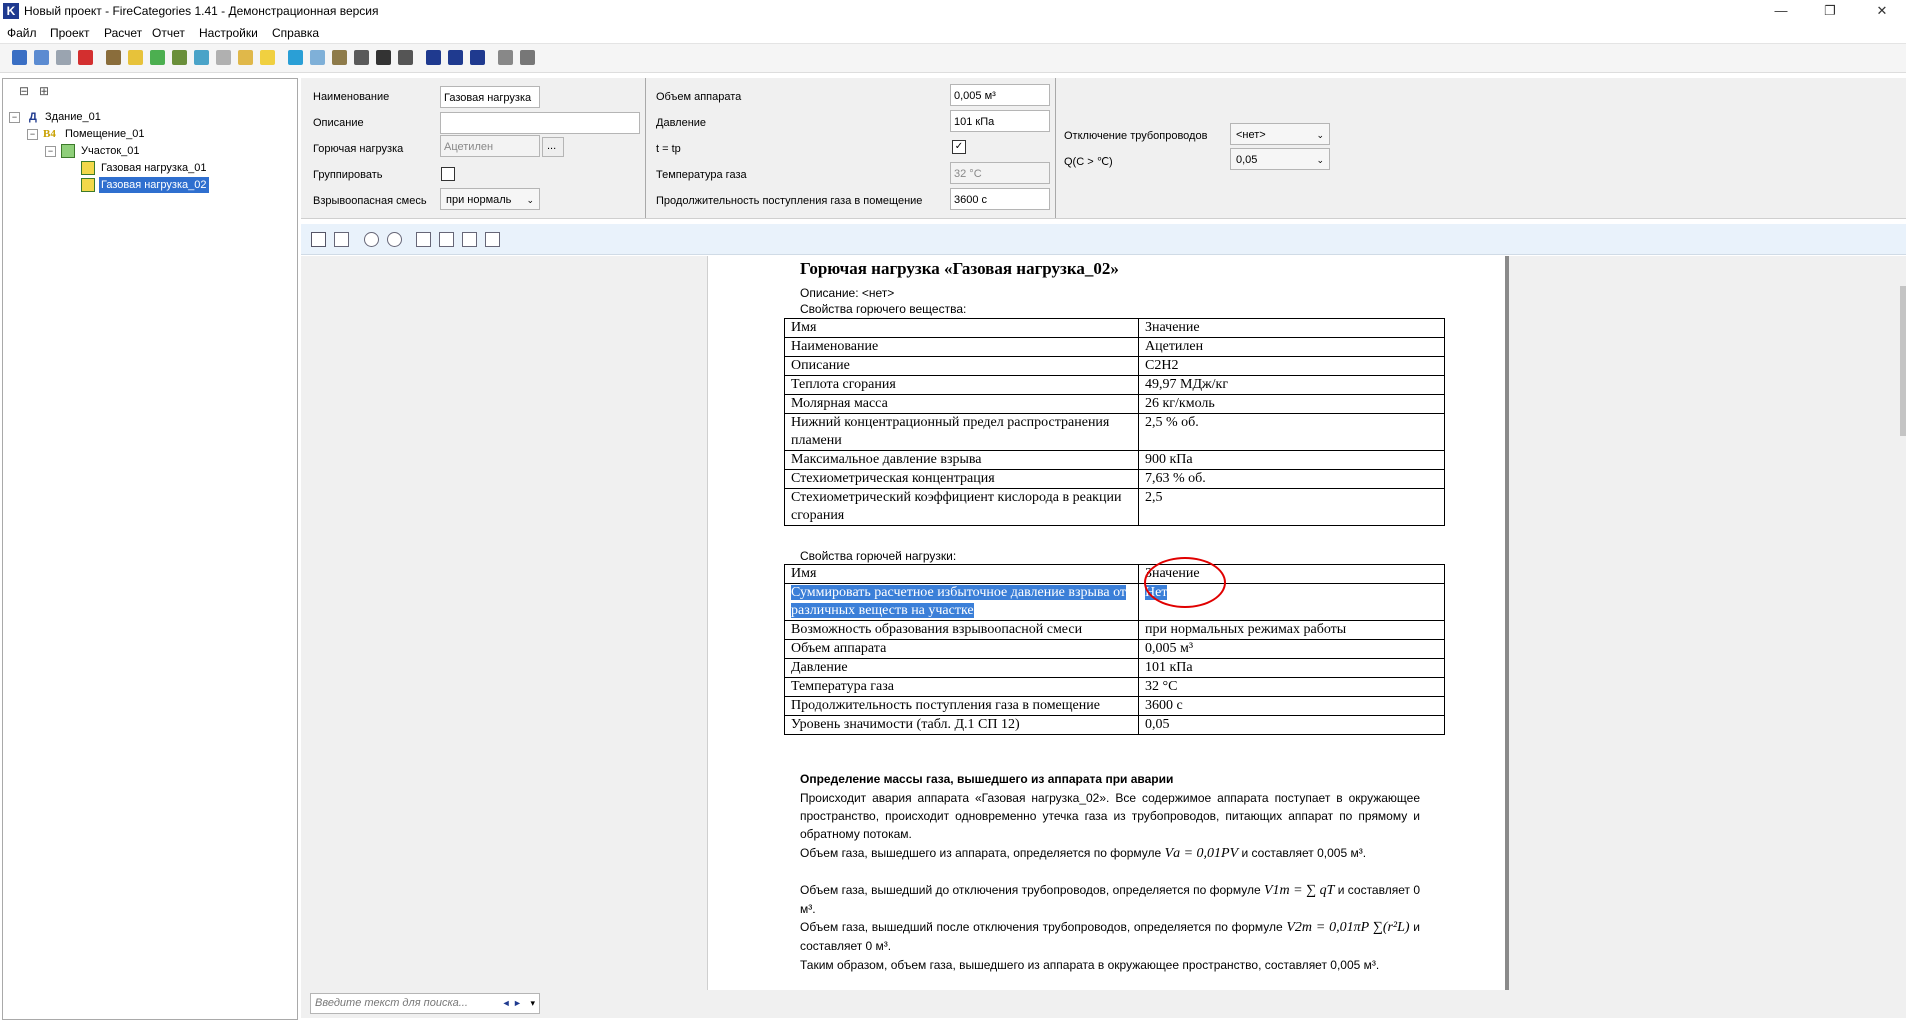  What do you see at coordinates (85, 57) in the screenshot?
I see `delete-icon` at bounding box center [85, 57].